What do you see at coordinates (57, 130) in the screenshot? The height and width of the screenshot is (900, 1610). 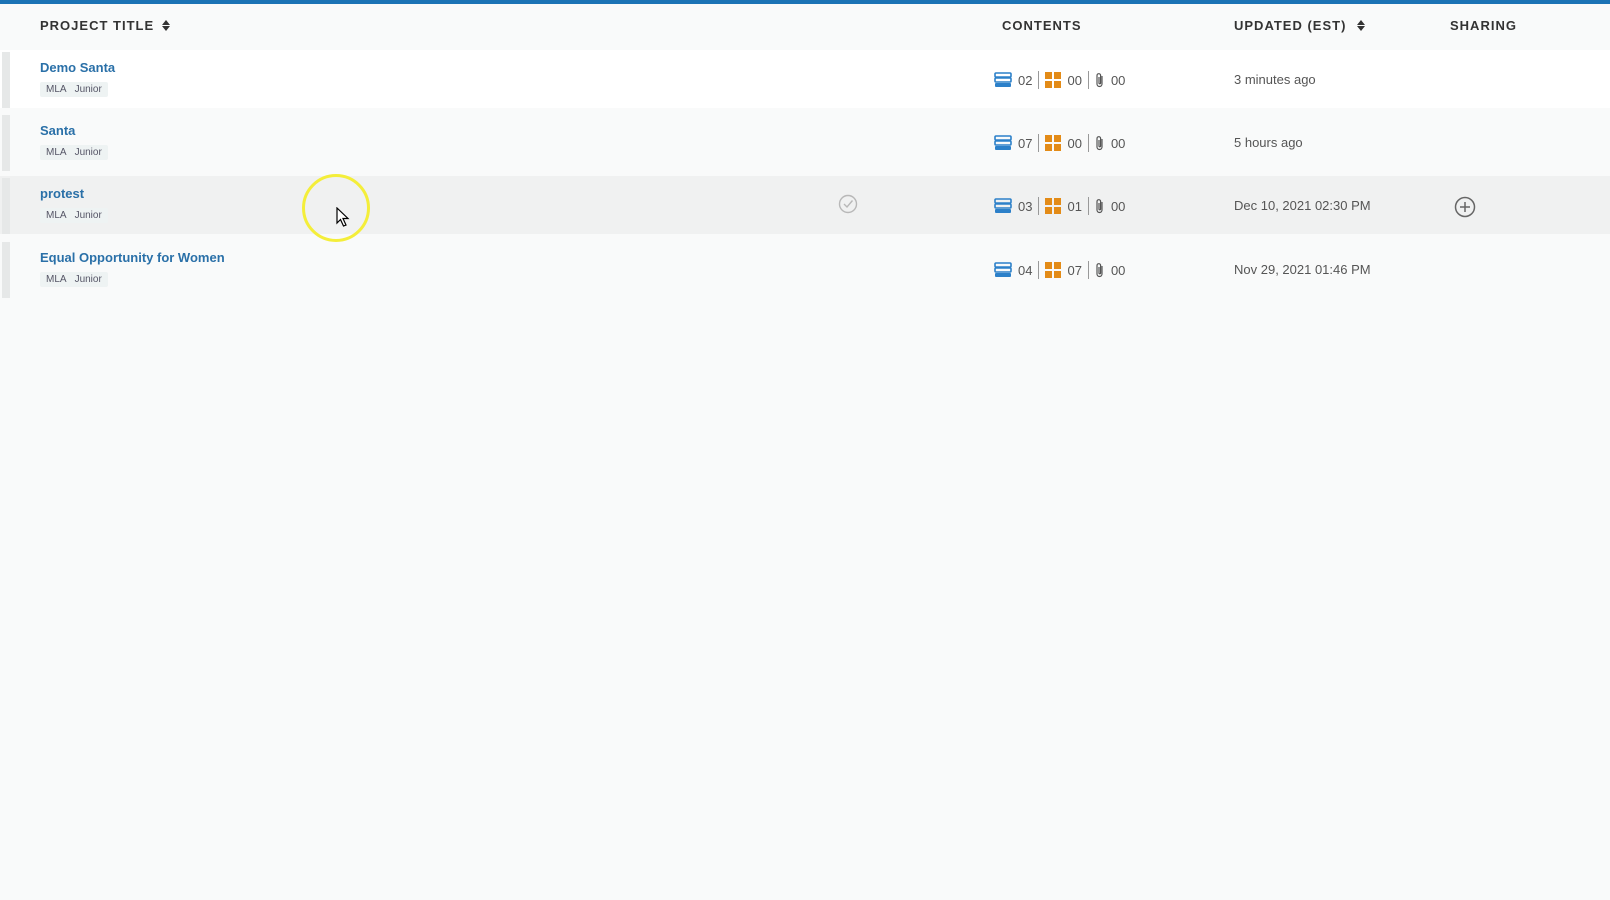 I see `project-title-link: Santa` at bounding box center [57, 130].